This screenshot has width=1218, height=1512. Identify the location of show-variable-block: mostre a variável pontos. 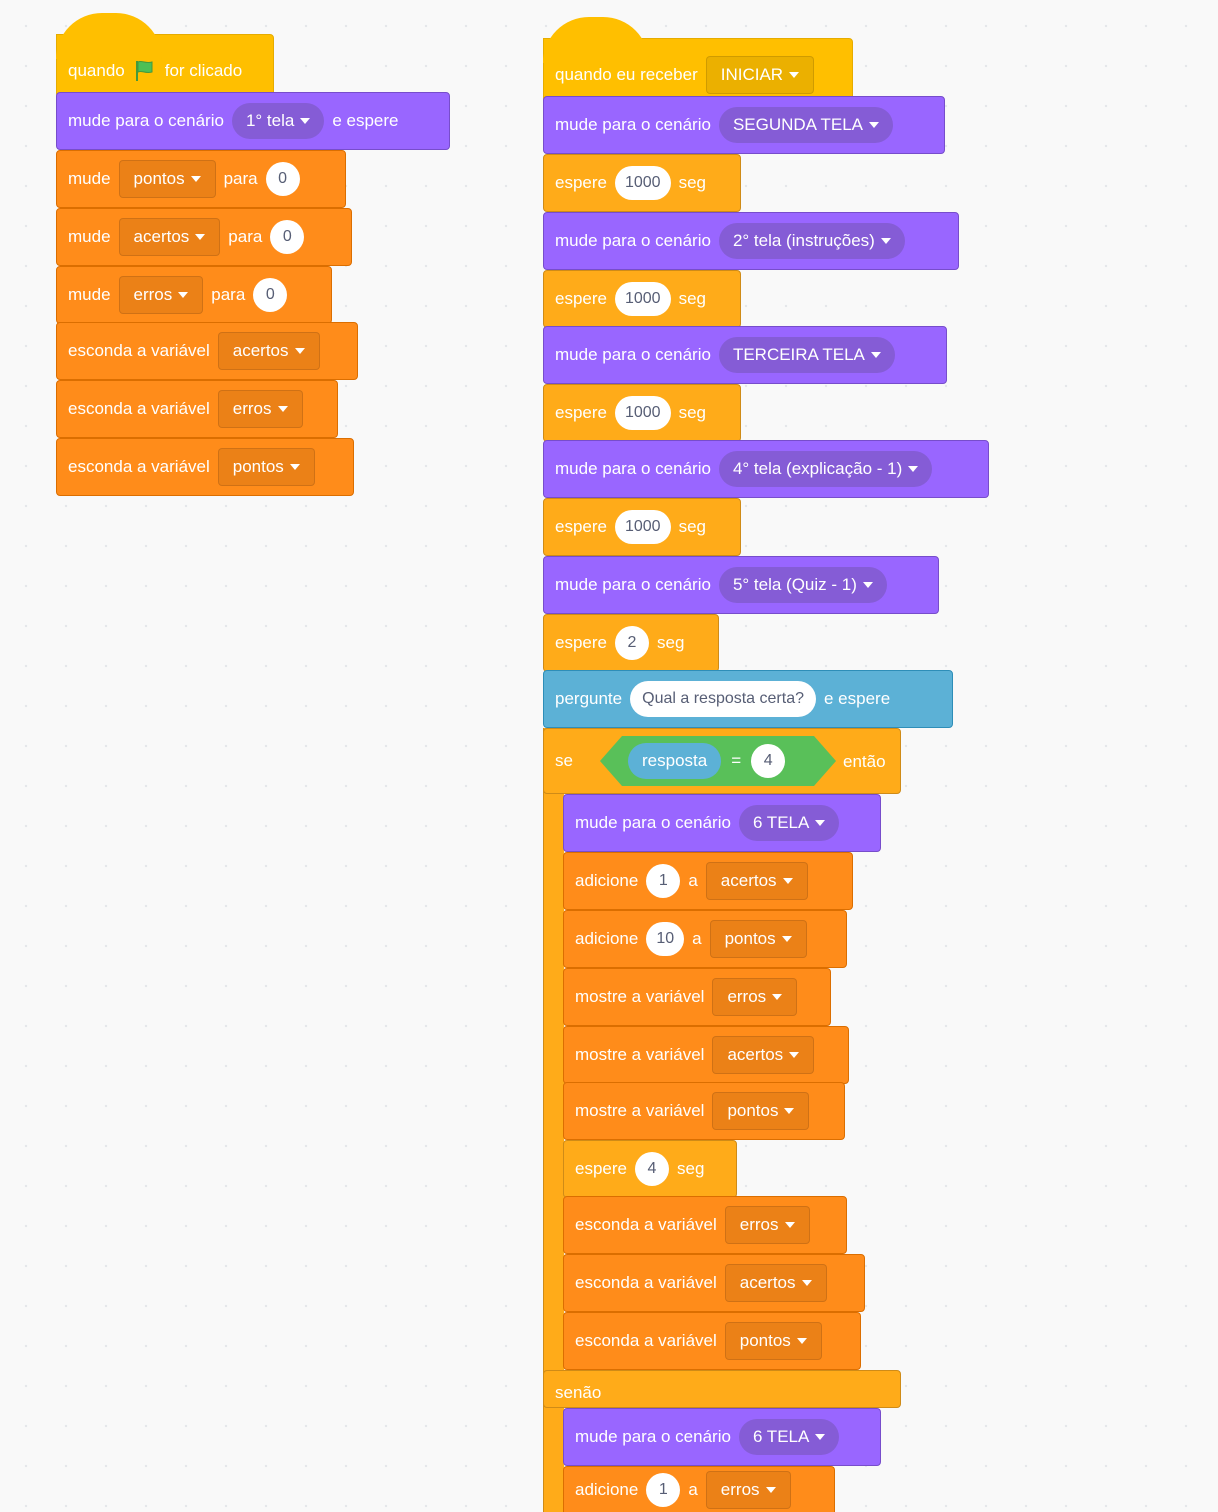
(704, 1111).